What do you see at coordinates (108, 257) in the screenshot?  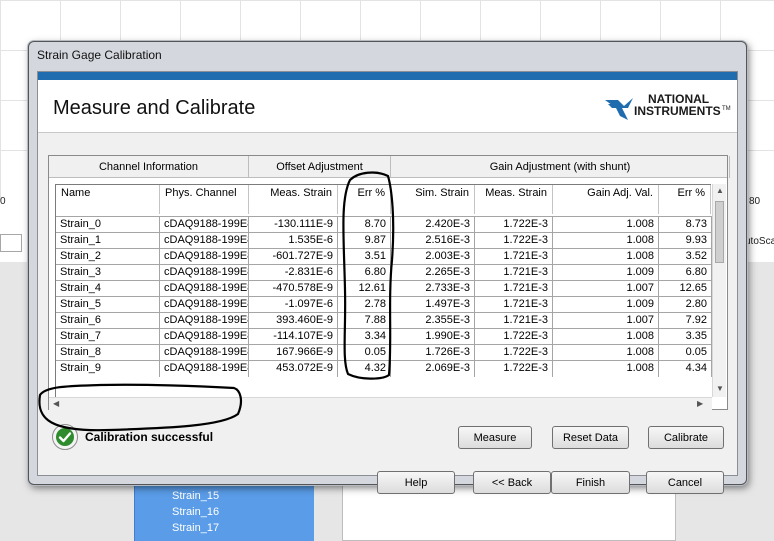 I see `cell-name: Strain_2` at bounding box center [108, 257].